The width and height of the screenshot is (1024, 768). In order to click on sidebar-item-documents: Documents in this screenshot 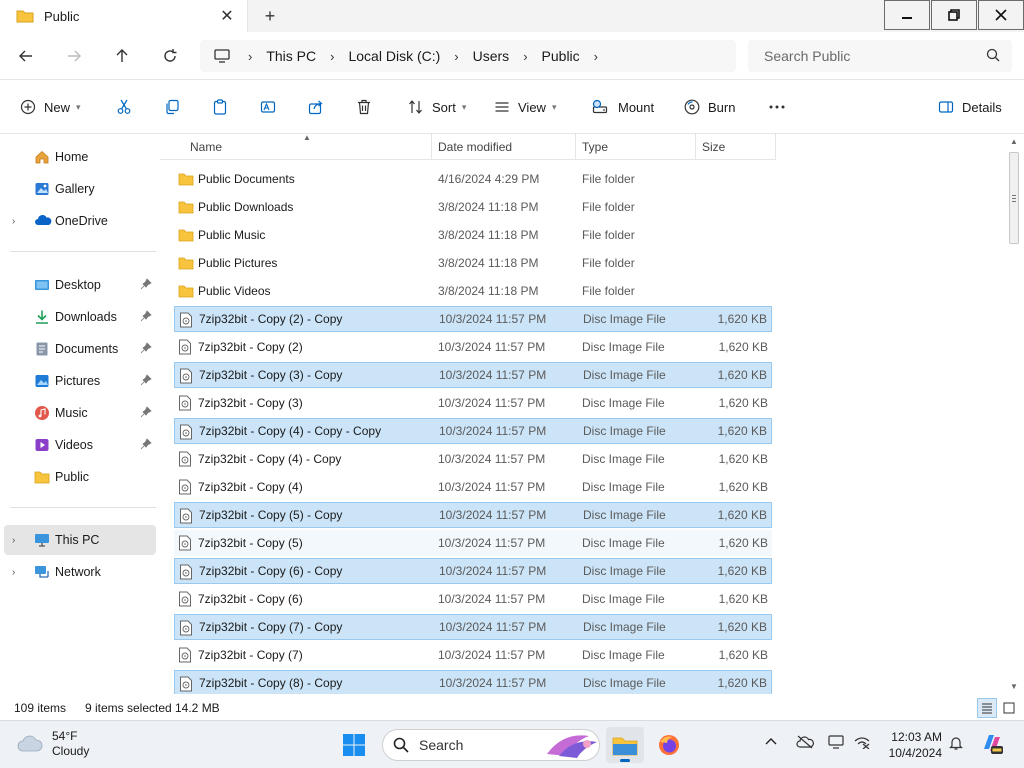, I will do `click(80, 349)`.